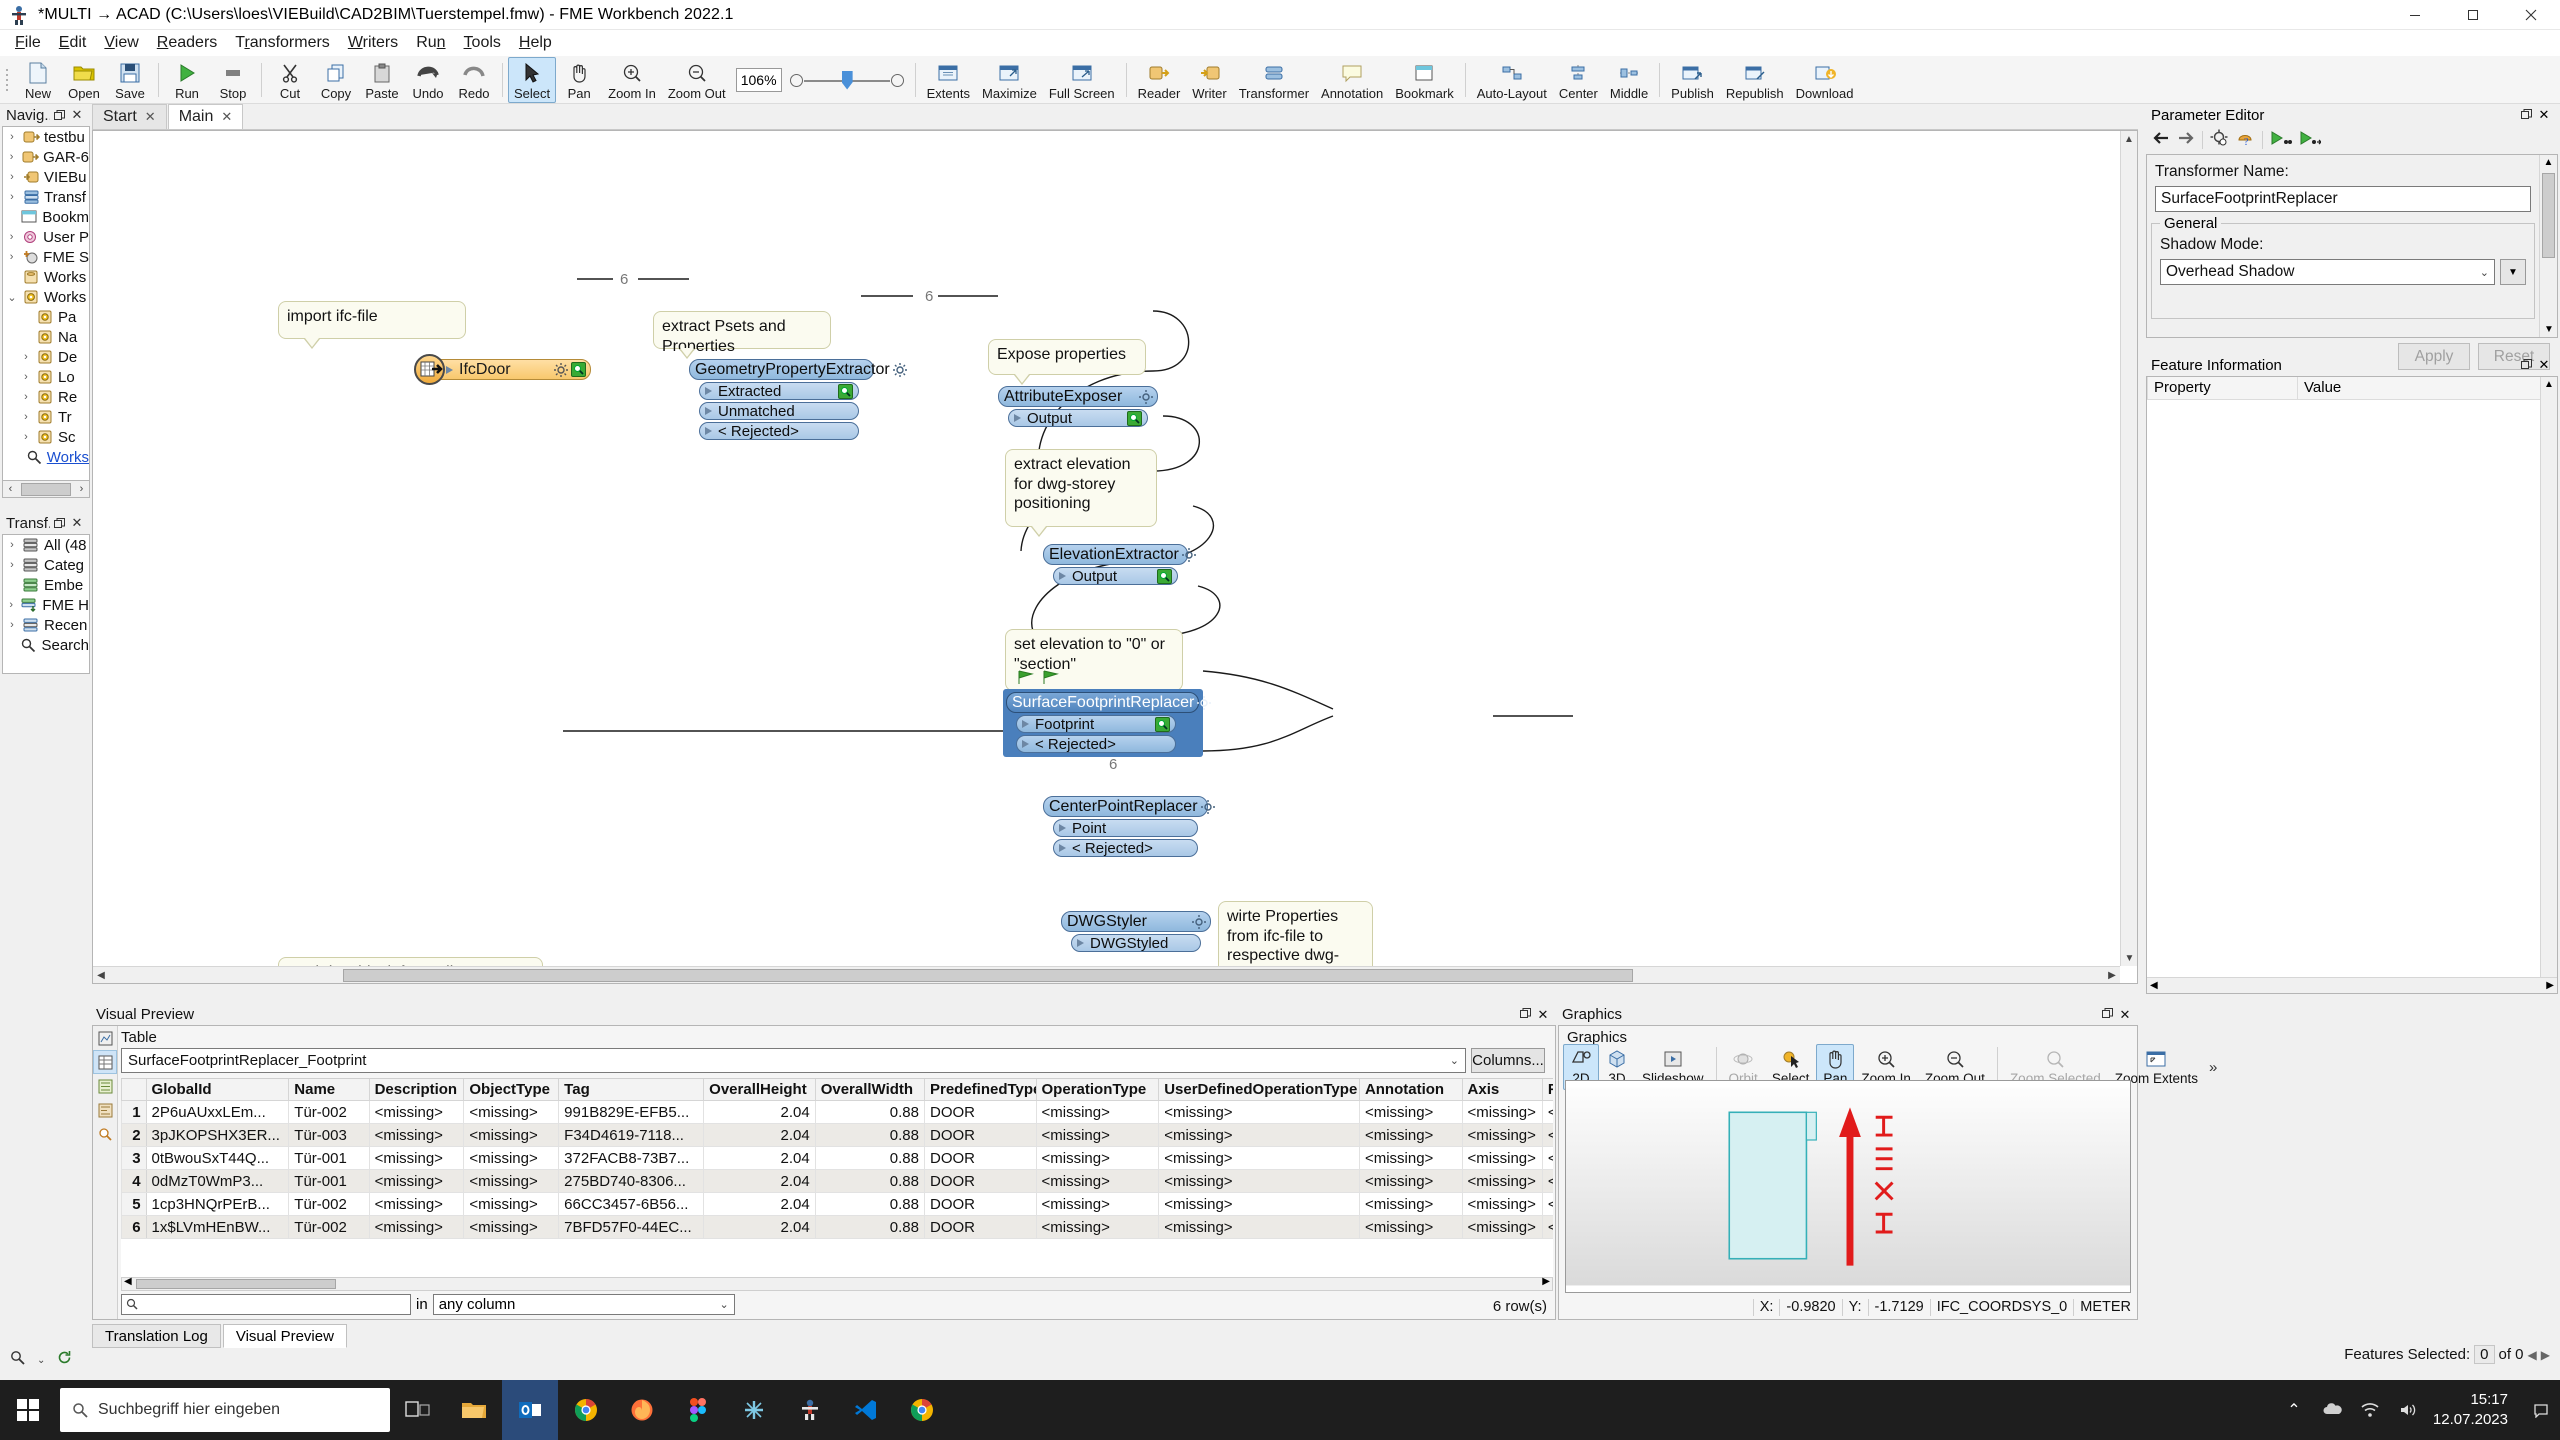 The height and width of the screenshot is (1440, 2560). Describe the element at coordinates (511, 1090) in the screenshot. I see `table-col-objecttype: ObjectType` at that location.